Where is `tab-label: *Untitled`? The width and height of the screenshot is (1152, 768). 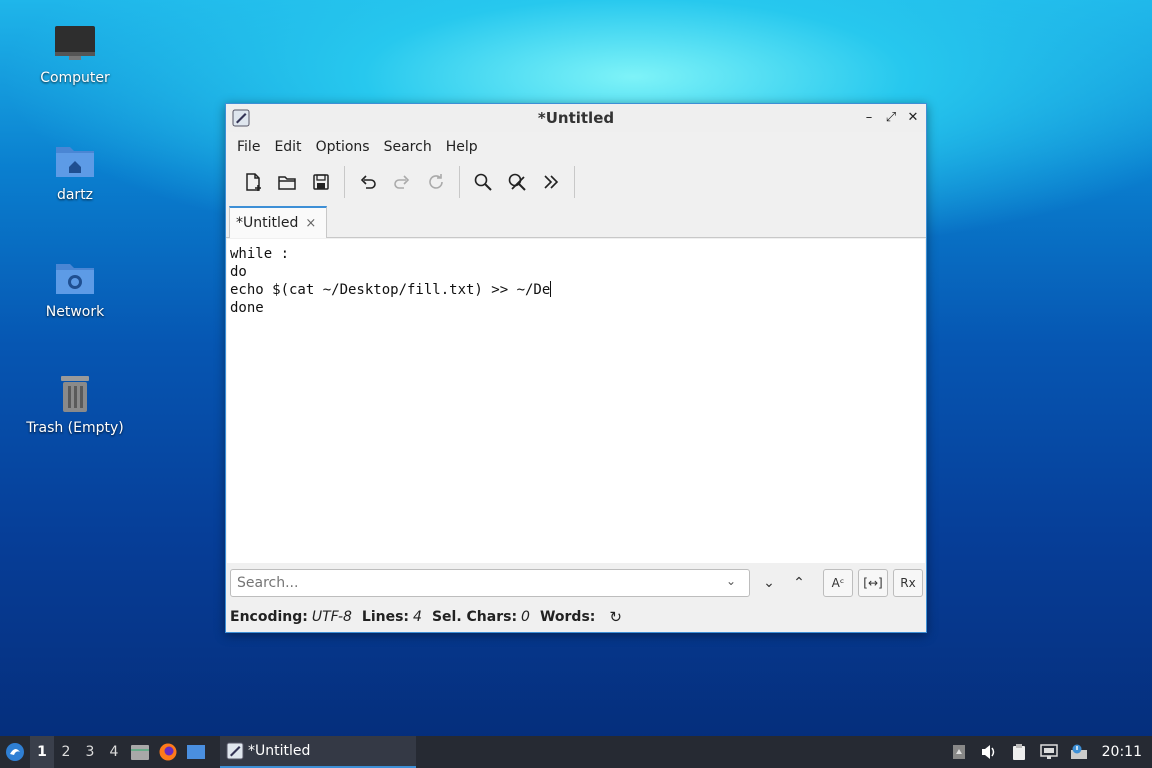
tab-label: *Untitled is located at coordinates (267, 223).